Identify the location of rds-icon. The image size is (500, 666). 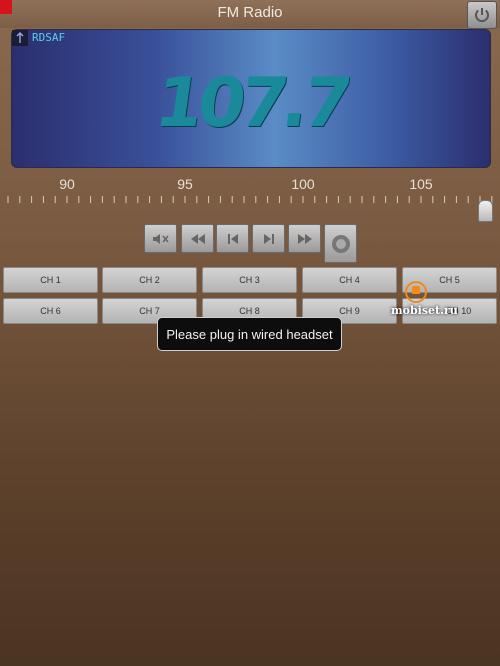
(20, 38).